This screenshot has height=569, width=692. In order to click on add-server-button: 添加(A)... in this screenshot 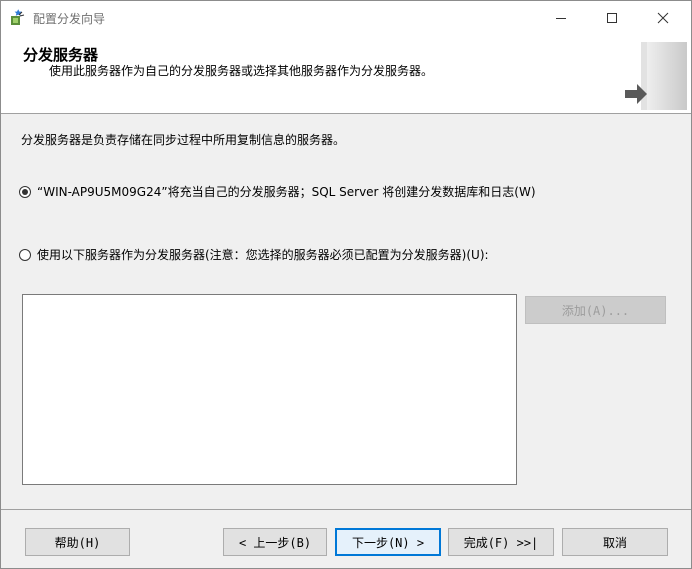, I will do `click(595, 310)`.